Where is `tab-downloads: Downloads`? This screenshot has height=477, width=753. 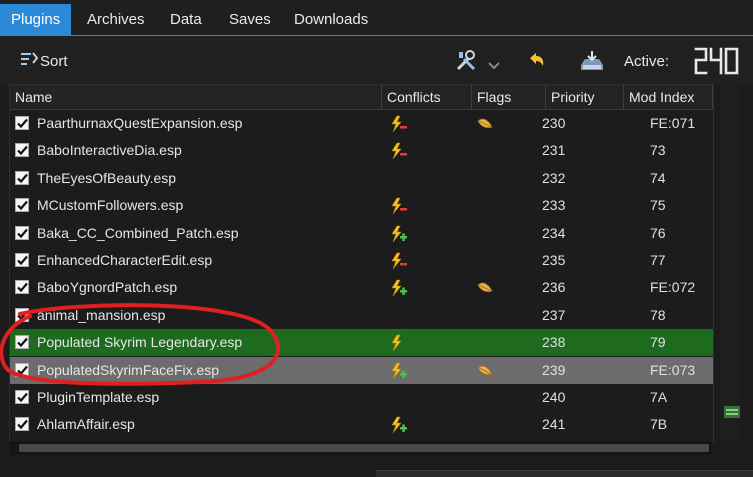 tab-downloads: Downloads is located at coordinates (331, 20).